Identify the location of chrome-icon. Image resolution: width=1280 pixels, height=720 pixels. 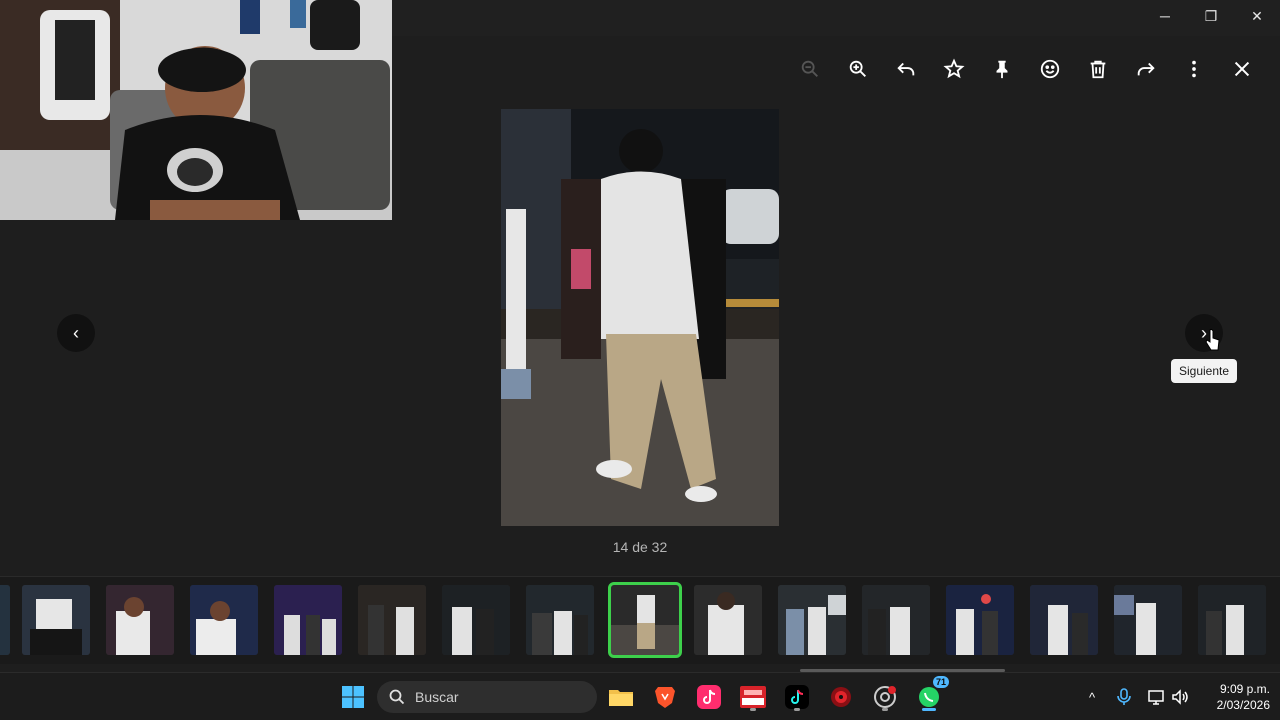
(885, 697).